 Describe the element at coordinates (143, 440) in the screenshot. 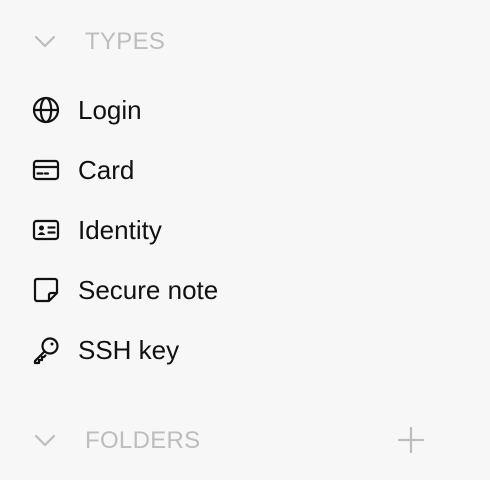

I see `folders-section-title: FOLDERS` at that location.